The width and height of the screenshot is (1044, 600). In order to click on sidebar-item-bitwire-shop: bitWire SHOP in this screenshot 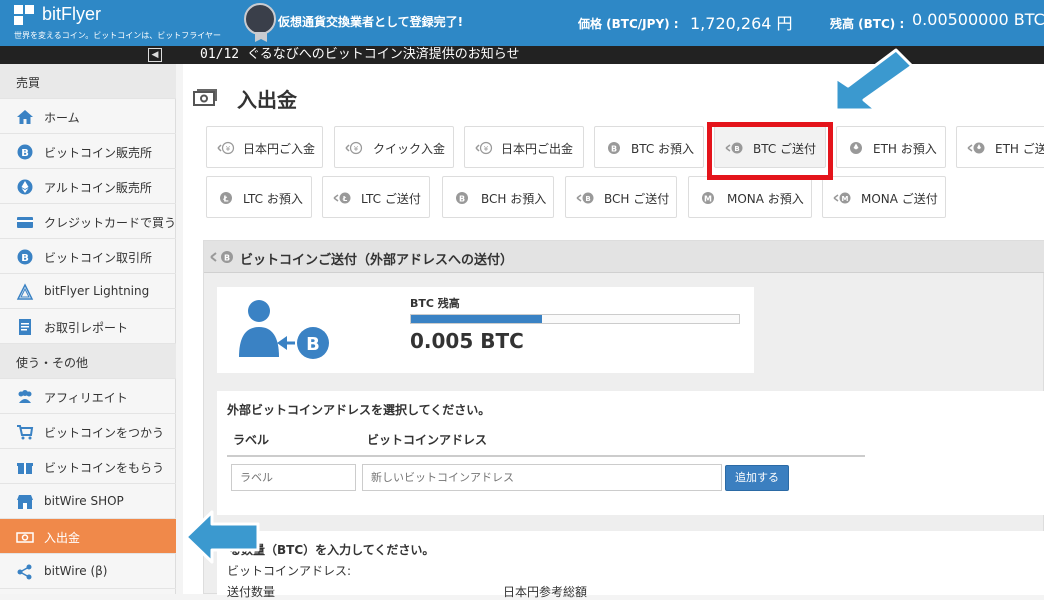, I will do `click(88, 501)`.